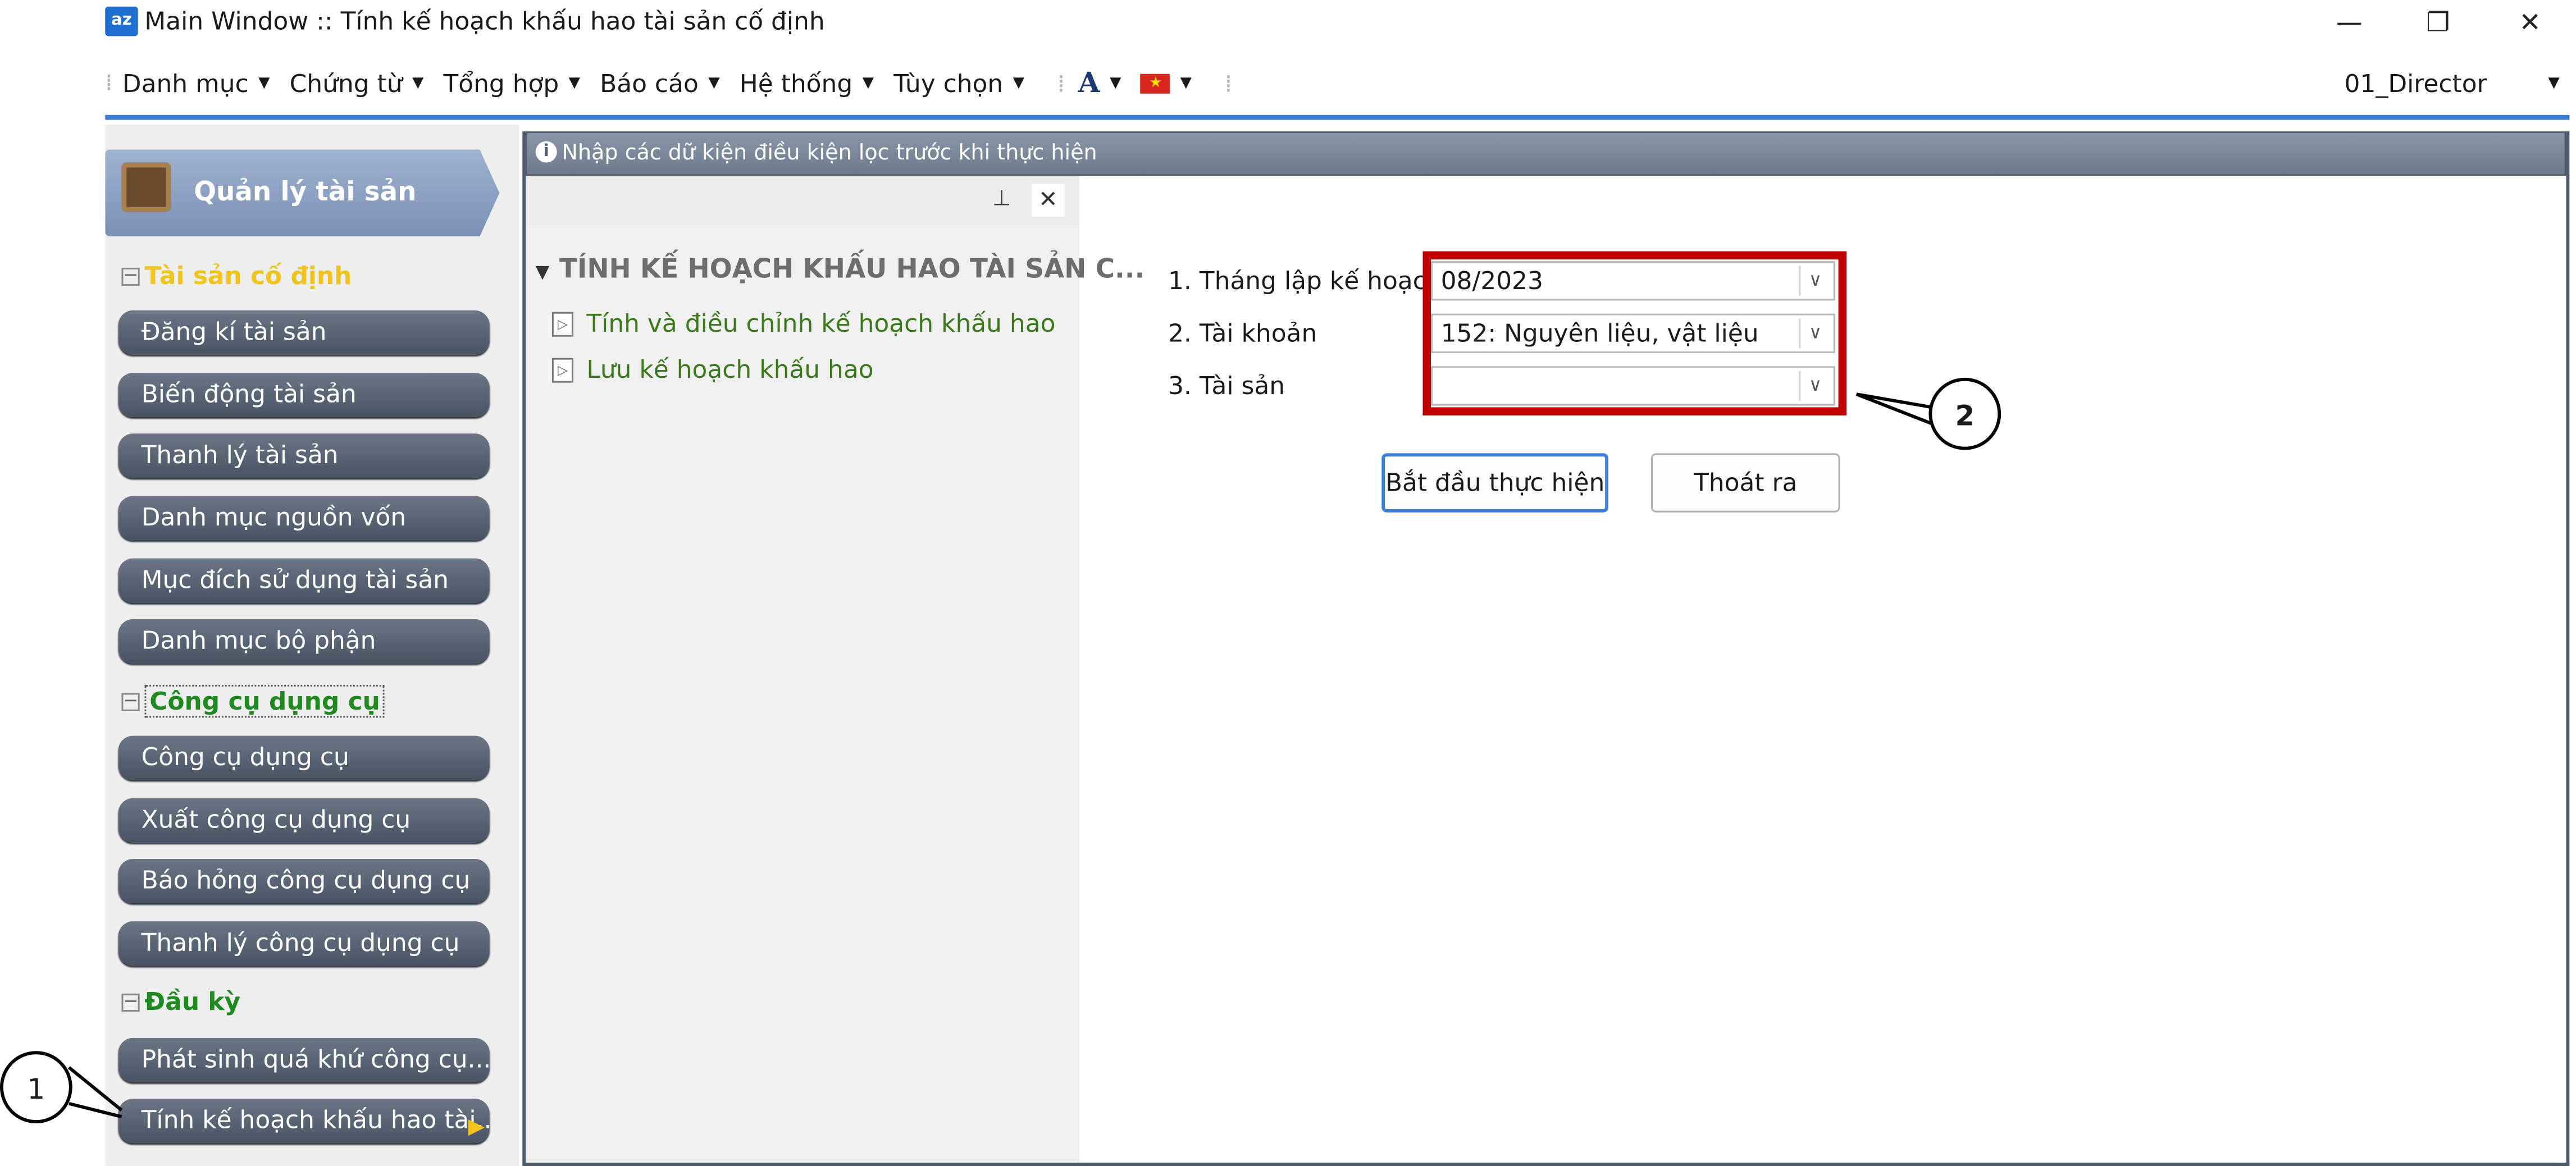  Describe the element at coordinates (95, 1089) in the screenshot. I see `callout-1-pointer` at that location.